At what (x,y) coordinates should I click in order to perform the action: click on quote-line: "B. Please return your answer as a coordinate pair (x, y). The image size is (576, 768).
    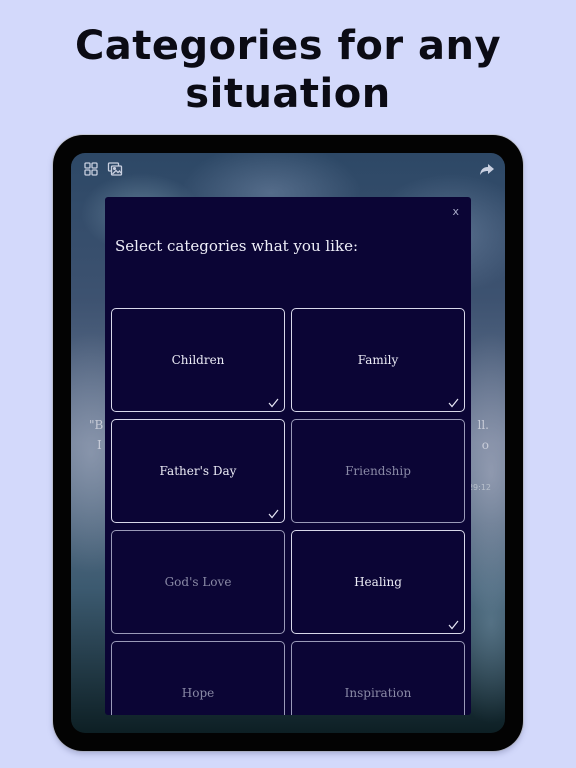
    Looking at the image, I should click on (96, 425).